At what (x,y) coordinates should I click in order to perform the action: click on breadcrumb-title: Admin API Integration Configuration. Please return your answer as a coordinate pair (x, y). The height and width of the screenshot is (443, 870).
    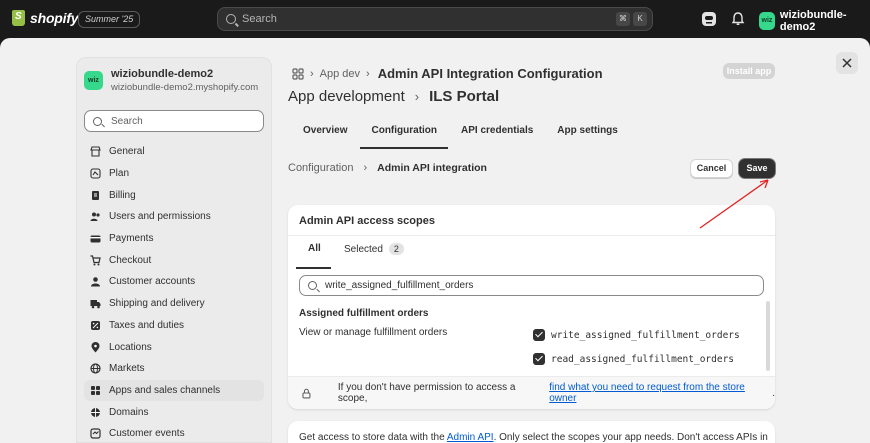
    Looking at the image, I should click on (490, 73).